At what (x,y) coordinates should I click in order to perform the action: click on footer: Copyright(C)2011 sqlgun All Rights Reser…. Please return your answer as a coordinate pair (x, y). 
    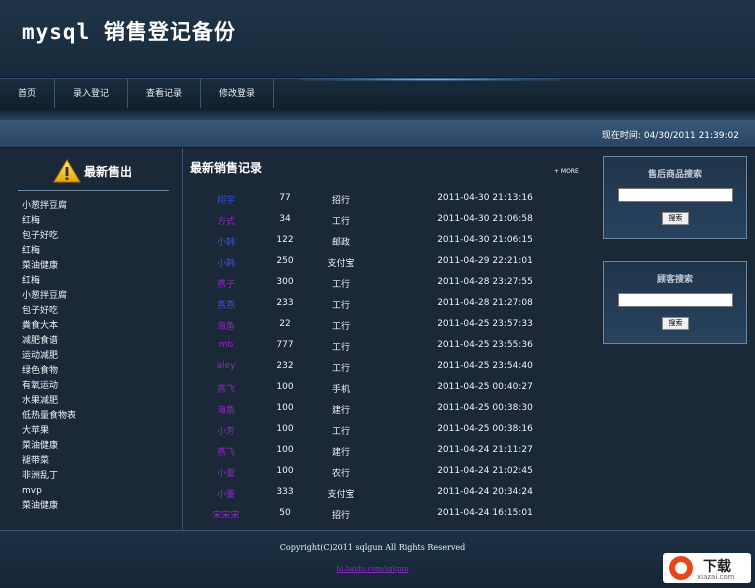
    Looking at the image, I should click on (377, 559).